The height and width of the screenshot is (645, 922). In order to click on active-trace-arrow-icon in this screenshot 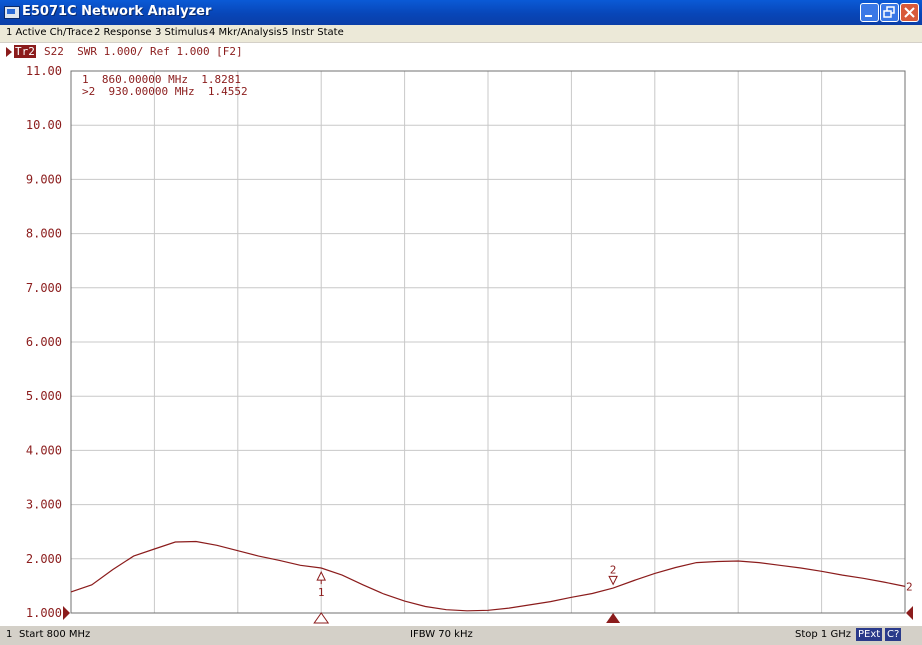, I will do `click(9, 52)`.